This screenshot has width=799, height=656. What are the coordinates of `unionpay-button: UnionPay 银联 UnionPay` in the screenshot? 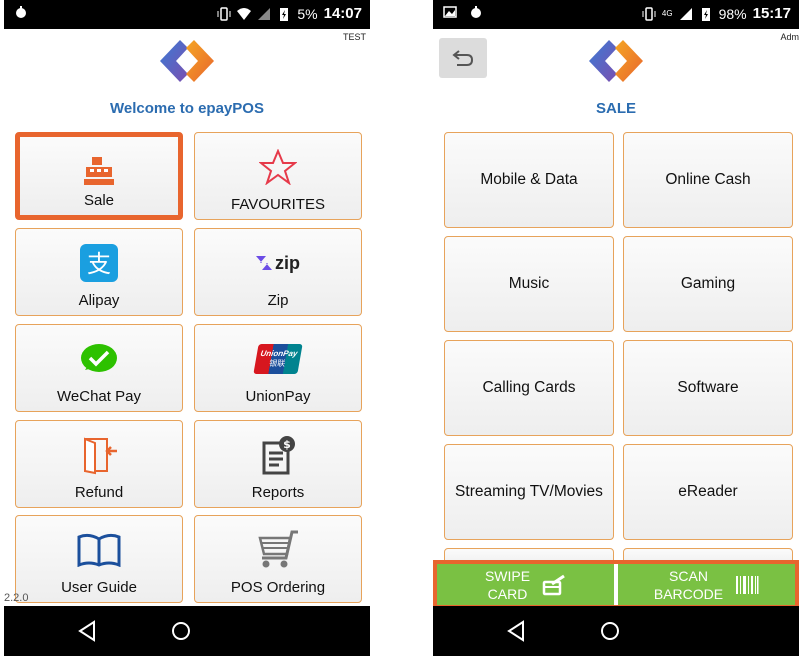 It's located at (278, 368).